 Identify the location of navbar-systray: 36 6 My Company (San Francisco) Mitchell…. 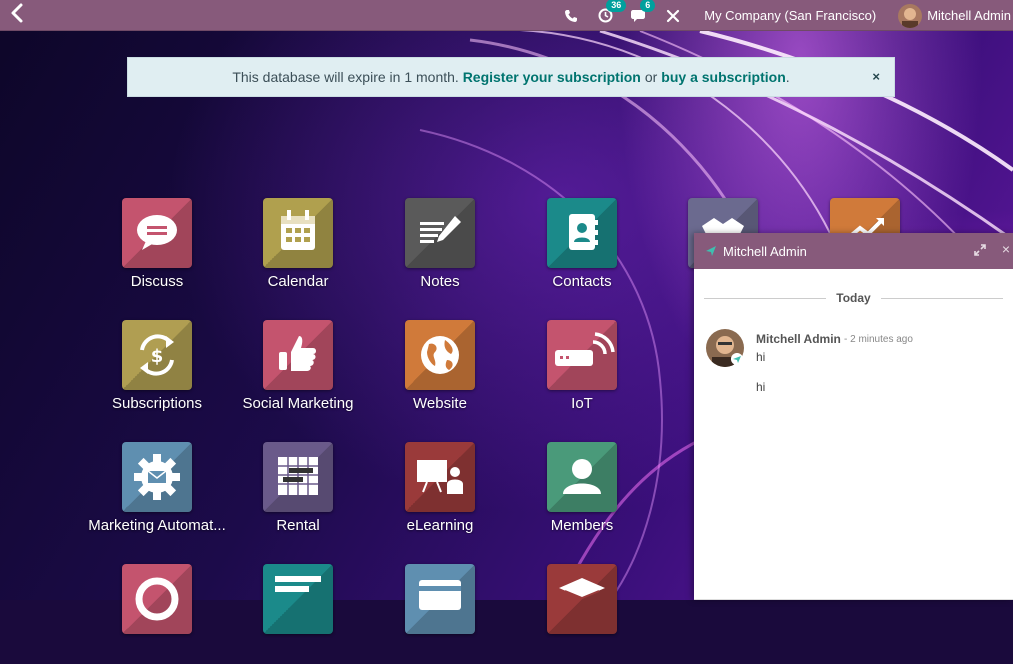
(785, 15).